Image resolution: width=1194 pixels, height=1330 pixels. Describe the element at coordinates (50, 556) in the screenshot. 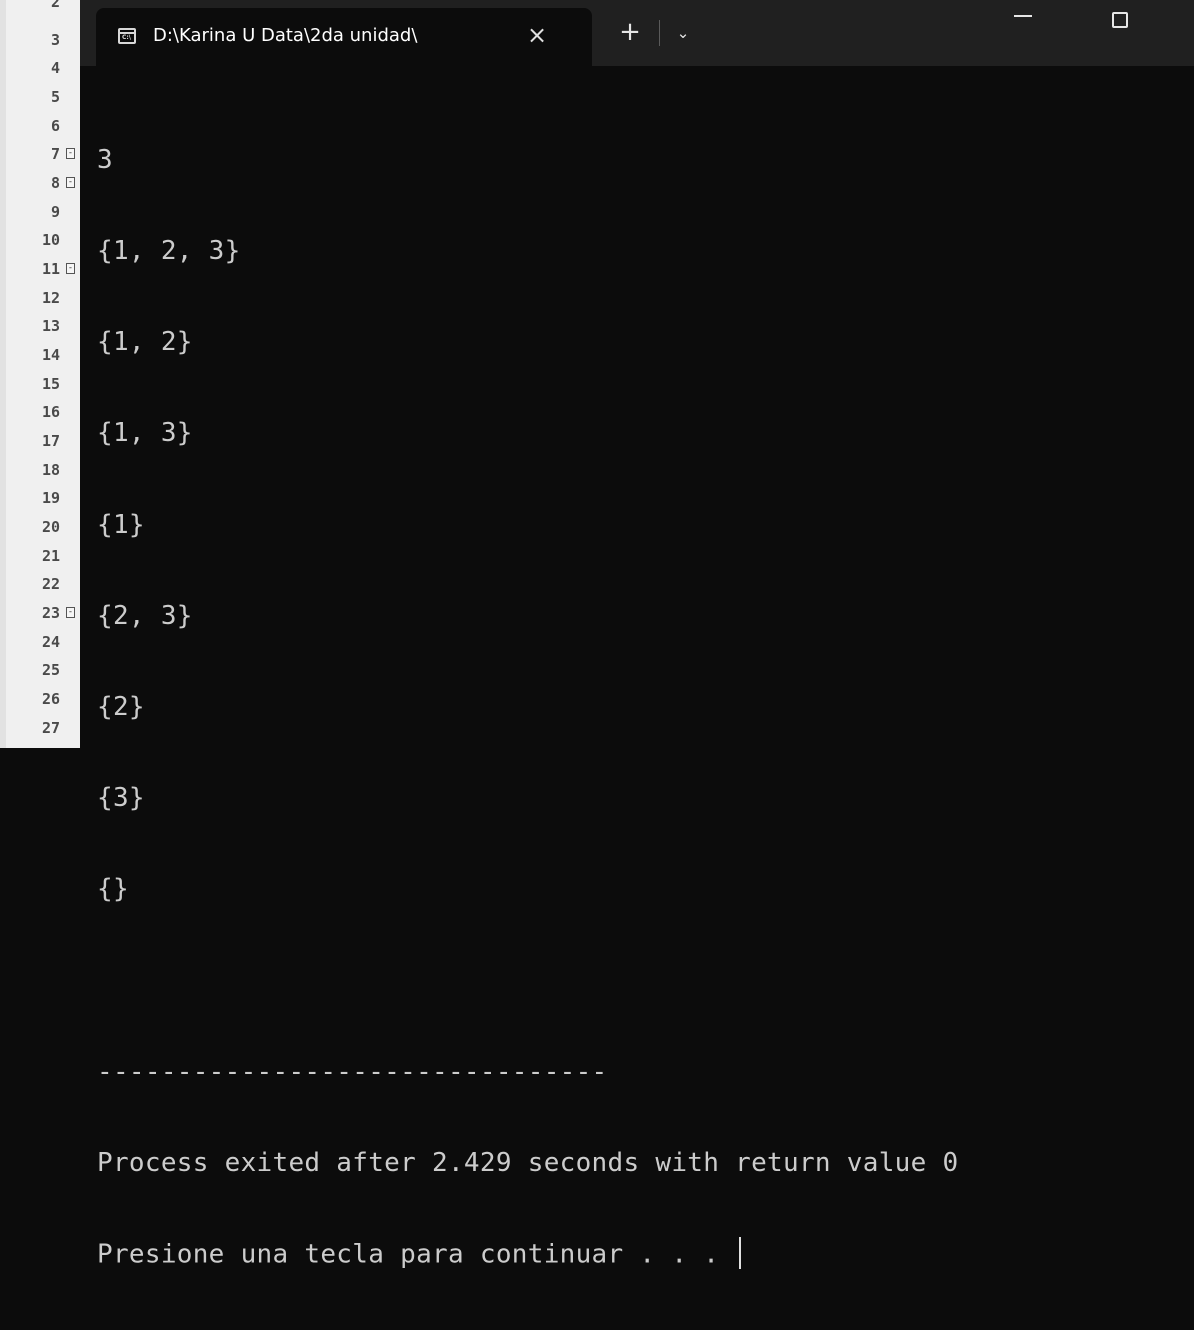

I see `line-number: 21` at that location.